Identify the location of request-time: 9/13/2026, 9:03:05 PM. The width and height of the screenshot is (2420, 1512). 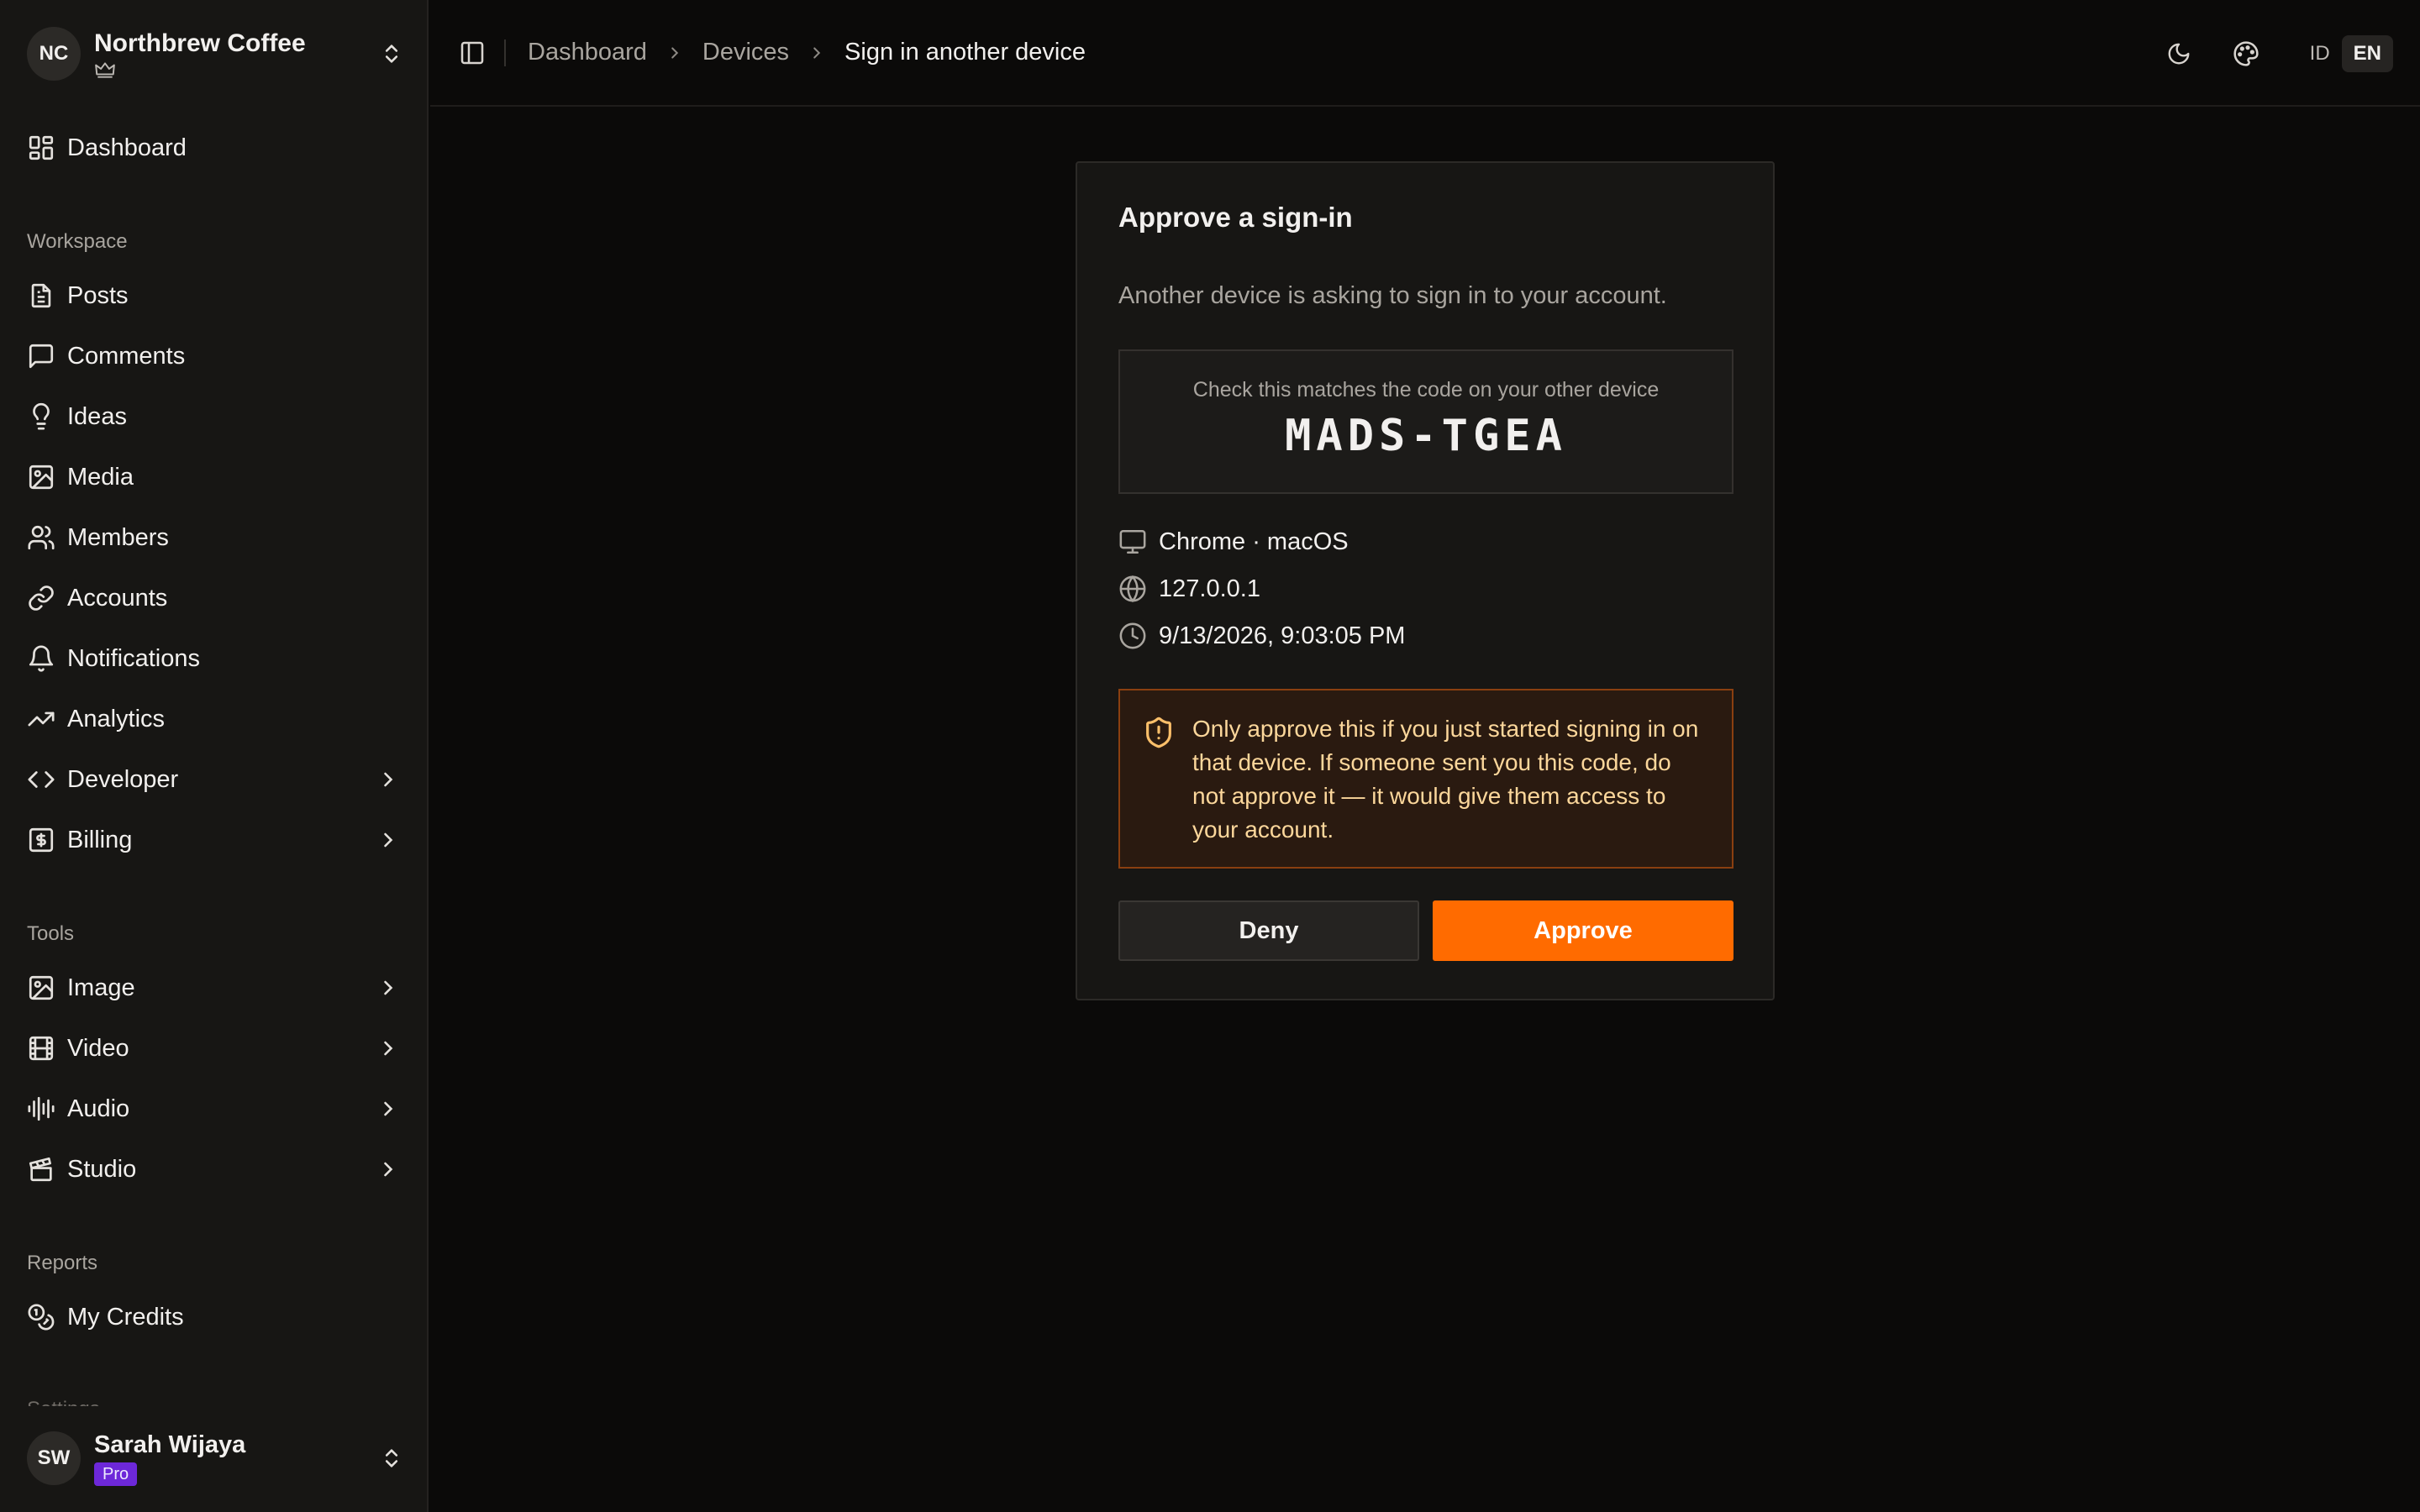
(1283, 635).